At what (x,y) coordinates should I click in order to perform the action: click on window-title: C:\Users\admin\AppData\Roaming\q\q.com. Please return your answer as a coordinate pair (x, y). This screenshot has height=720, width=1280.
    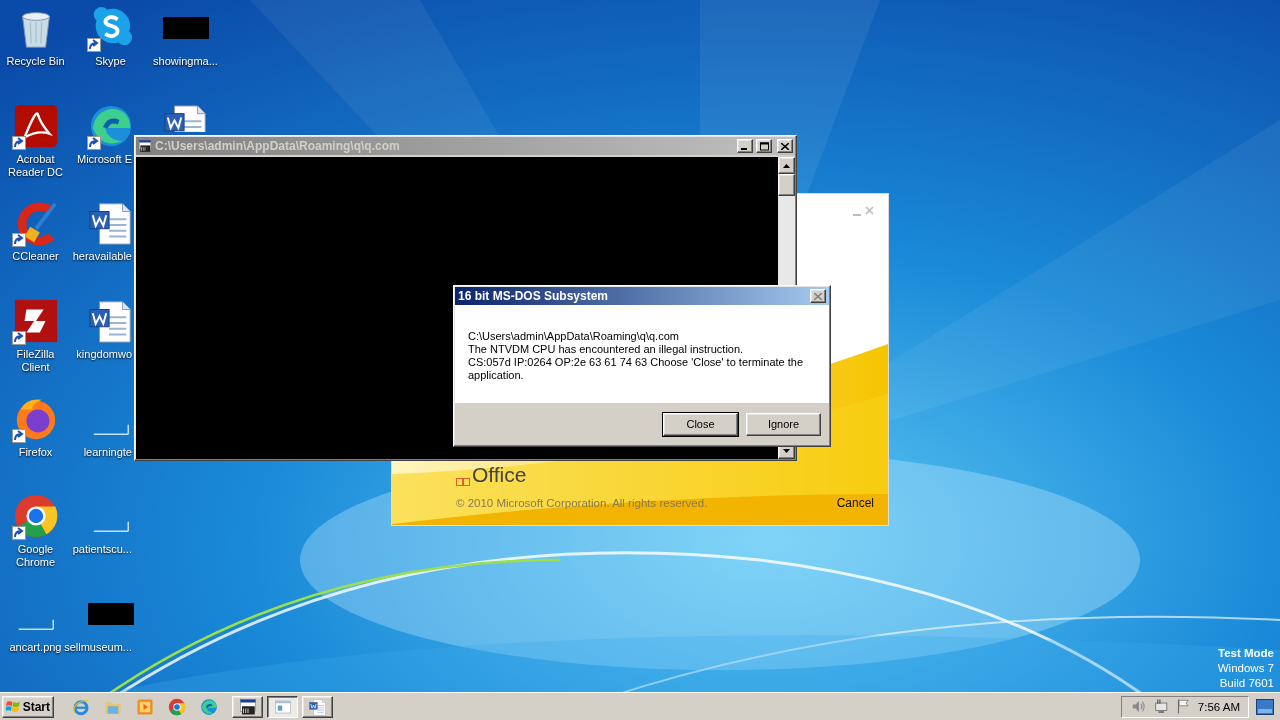
    Looking at the image, I should click on (278, 146).